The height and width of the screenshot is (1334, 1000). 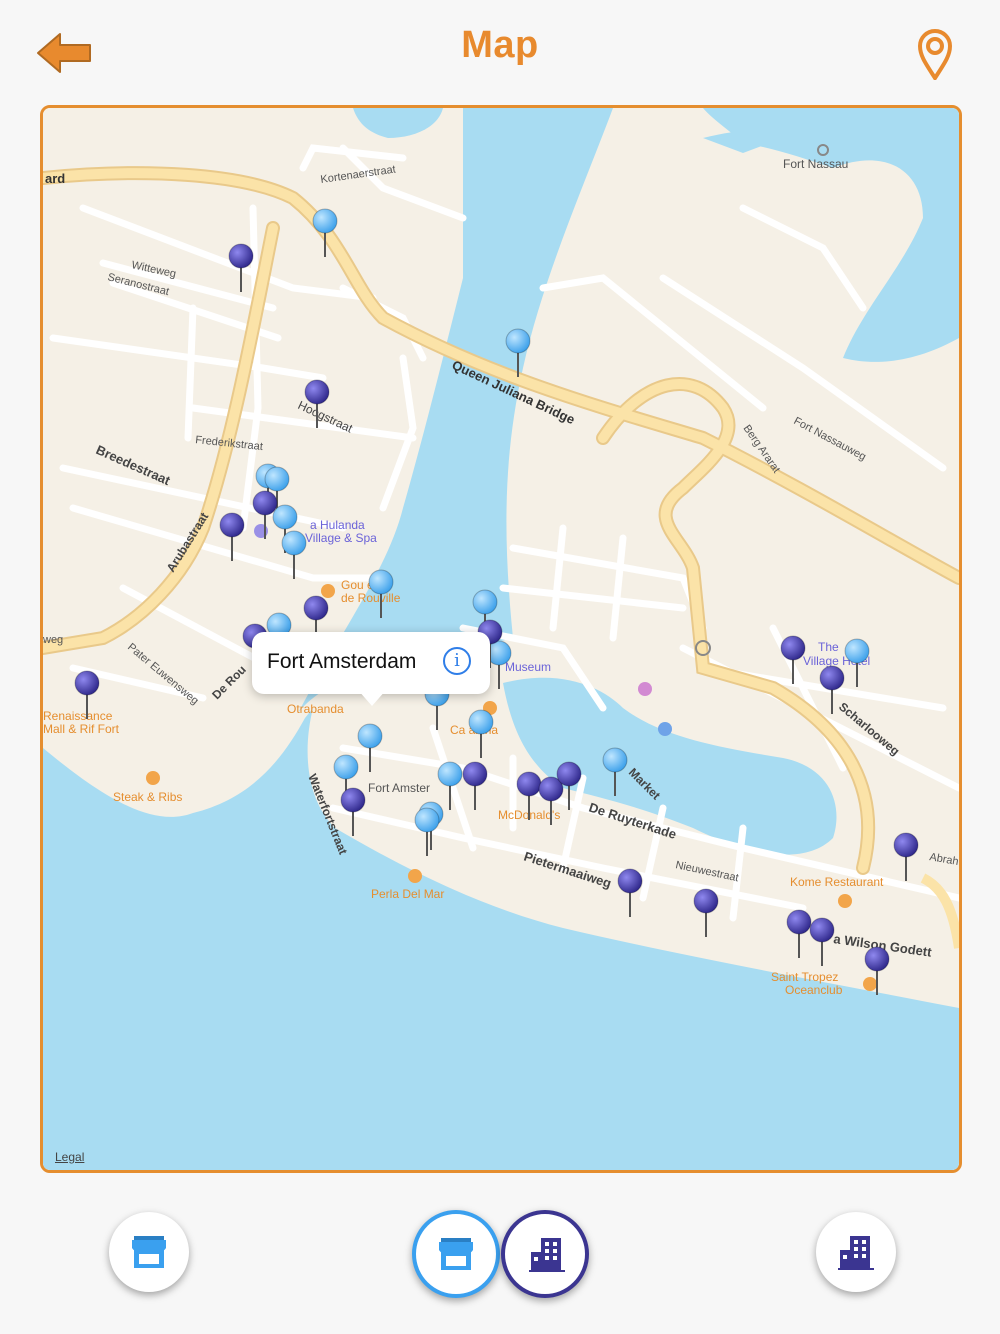 I want to click on info-button: i, so click(x=457, y=661).